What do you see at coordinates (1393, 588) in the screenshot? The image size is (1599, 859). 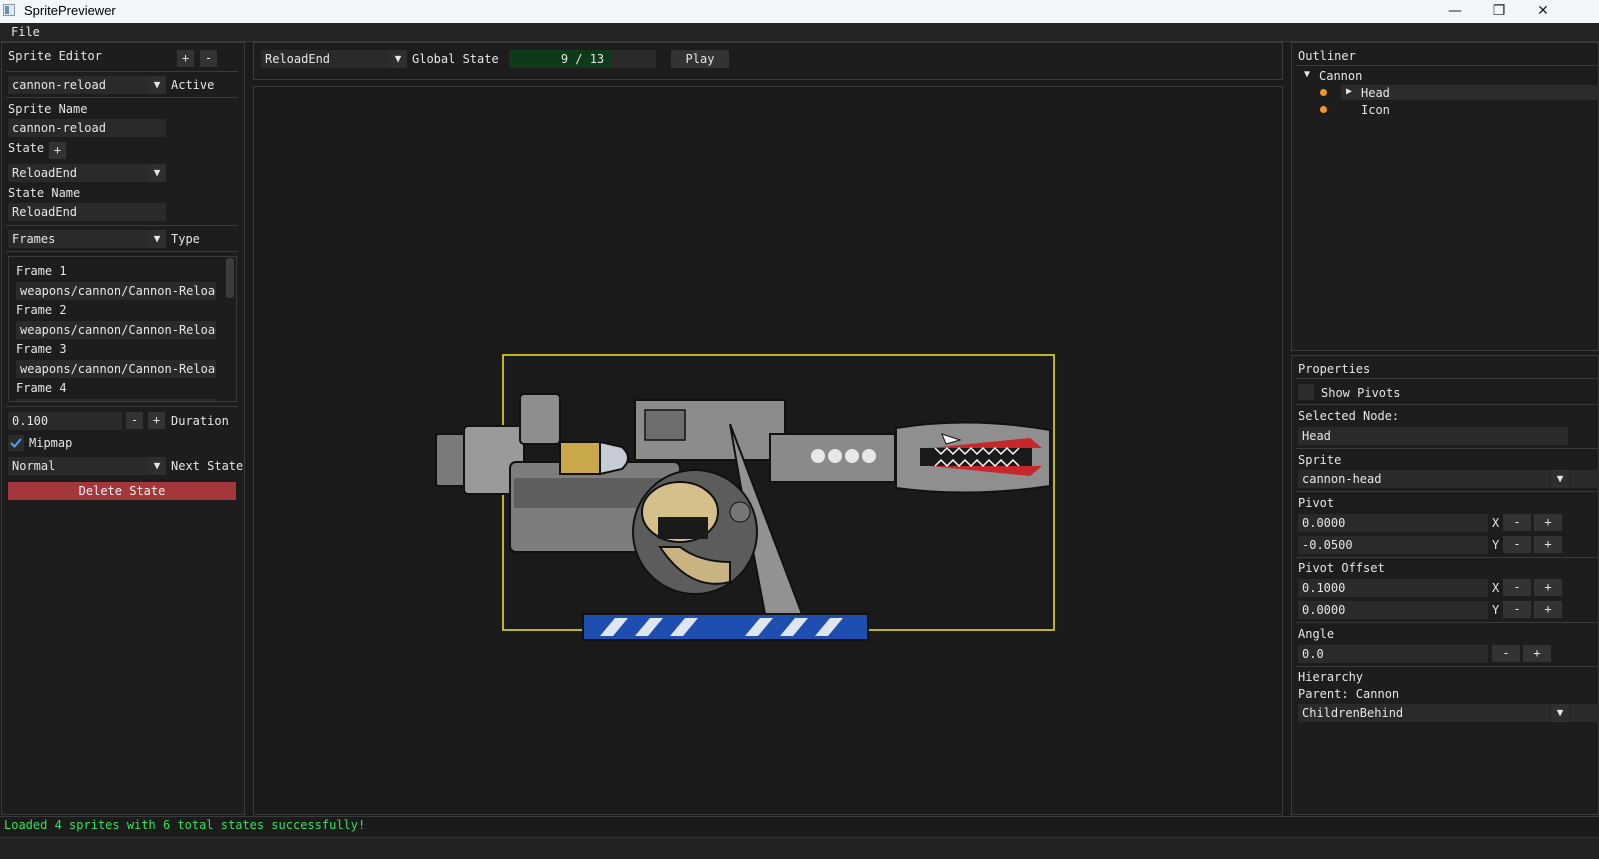 I see `pivot-offset-x-input: 0.1000` at bounding box center [1393, 588].